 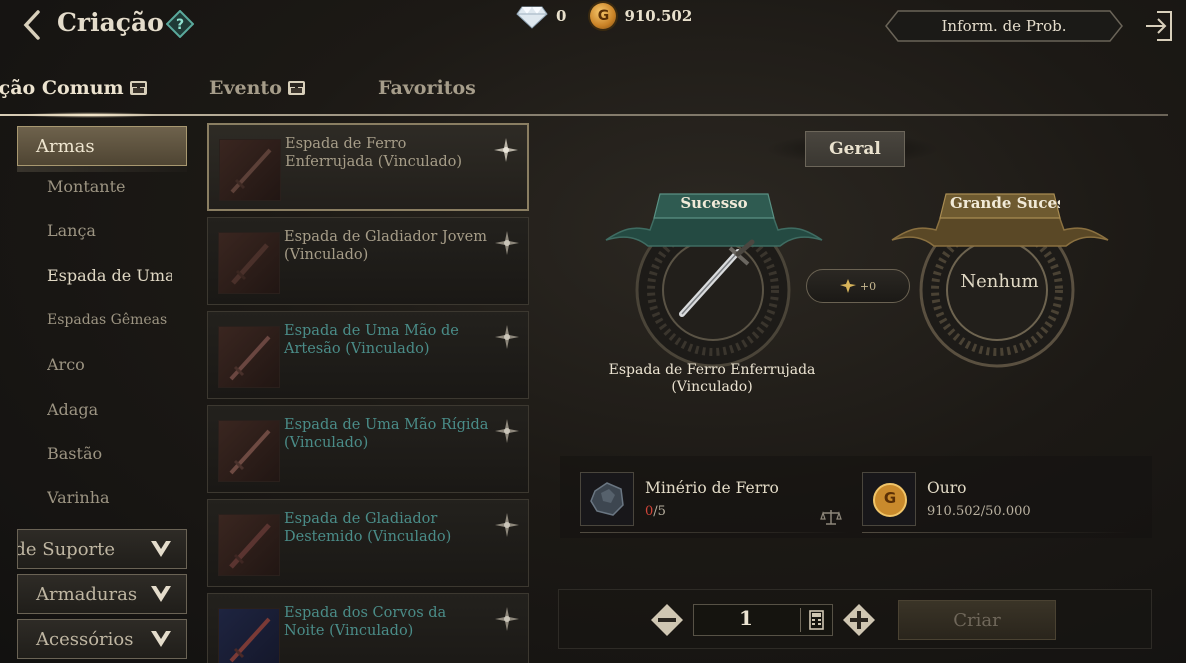 What do you see at coordinates (245, 88) in the screenshot?
I see `tab-event-label: Evento` at bounding box center [245, 88].